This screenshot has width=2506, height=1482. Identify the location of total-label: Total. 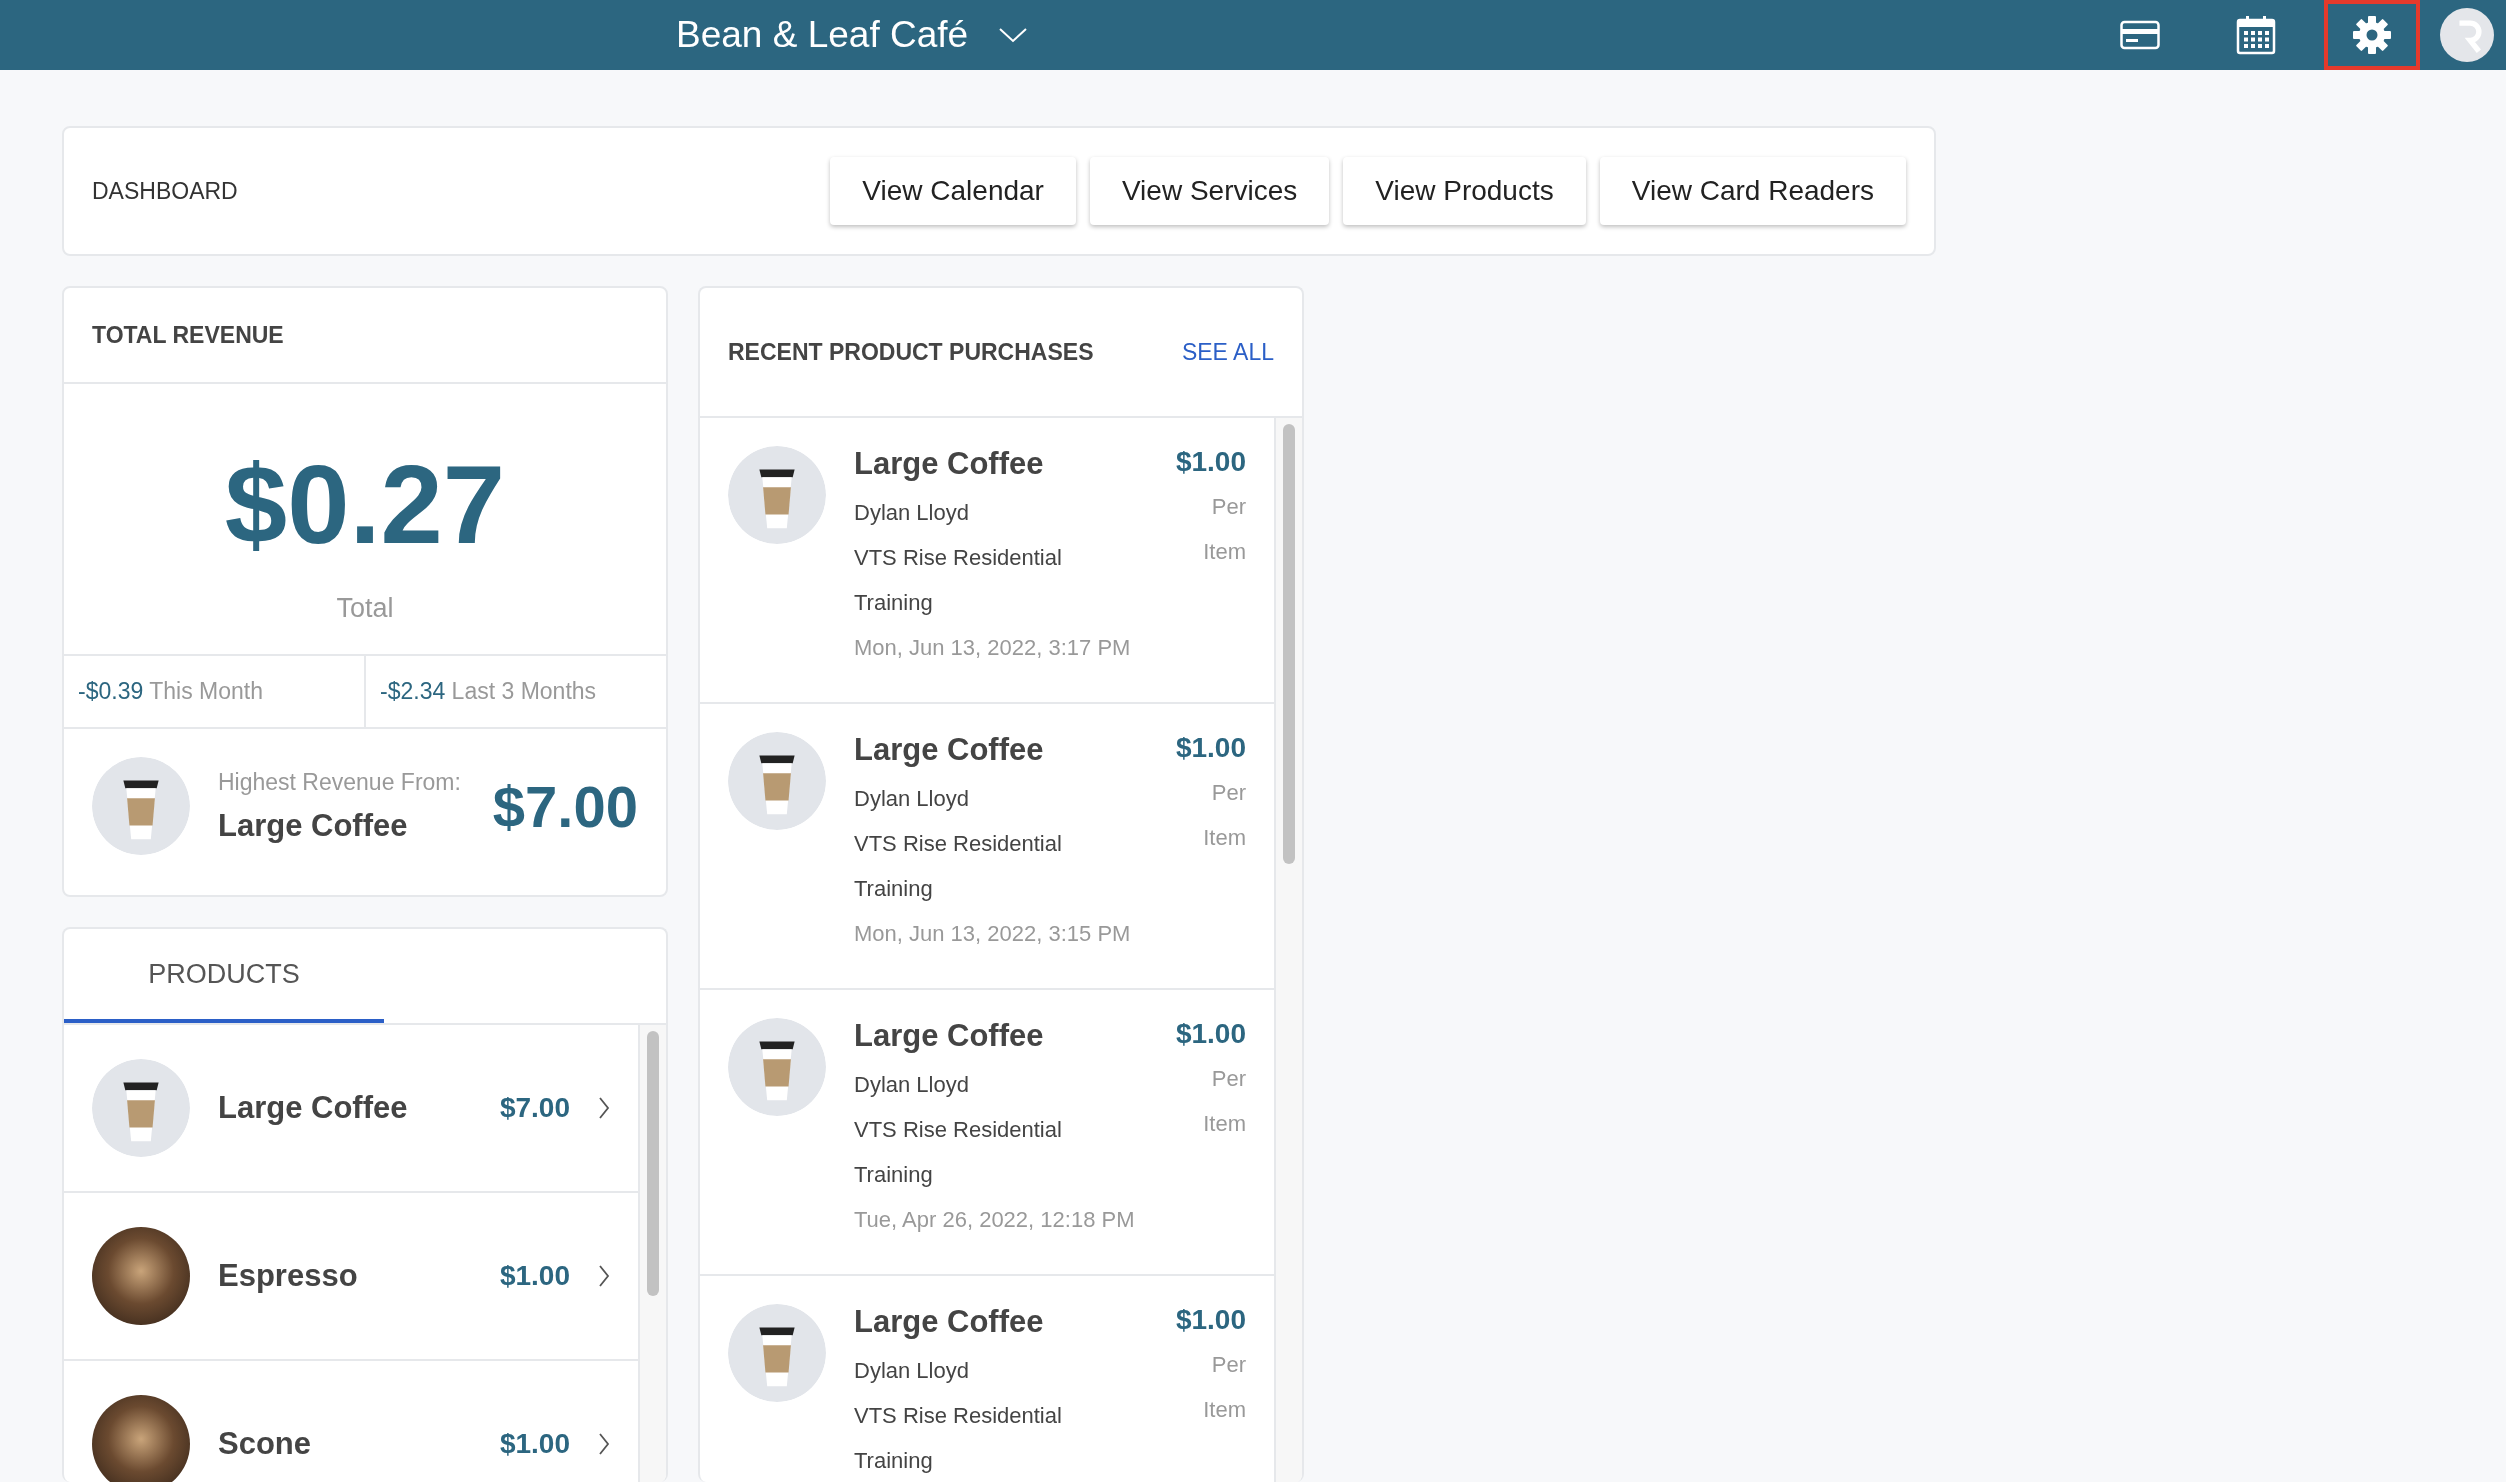
(365, 608).